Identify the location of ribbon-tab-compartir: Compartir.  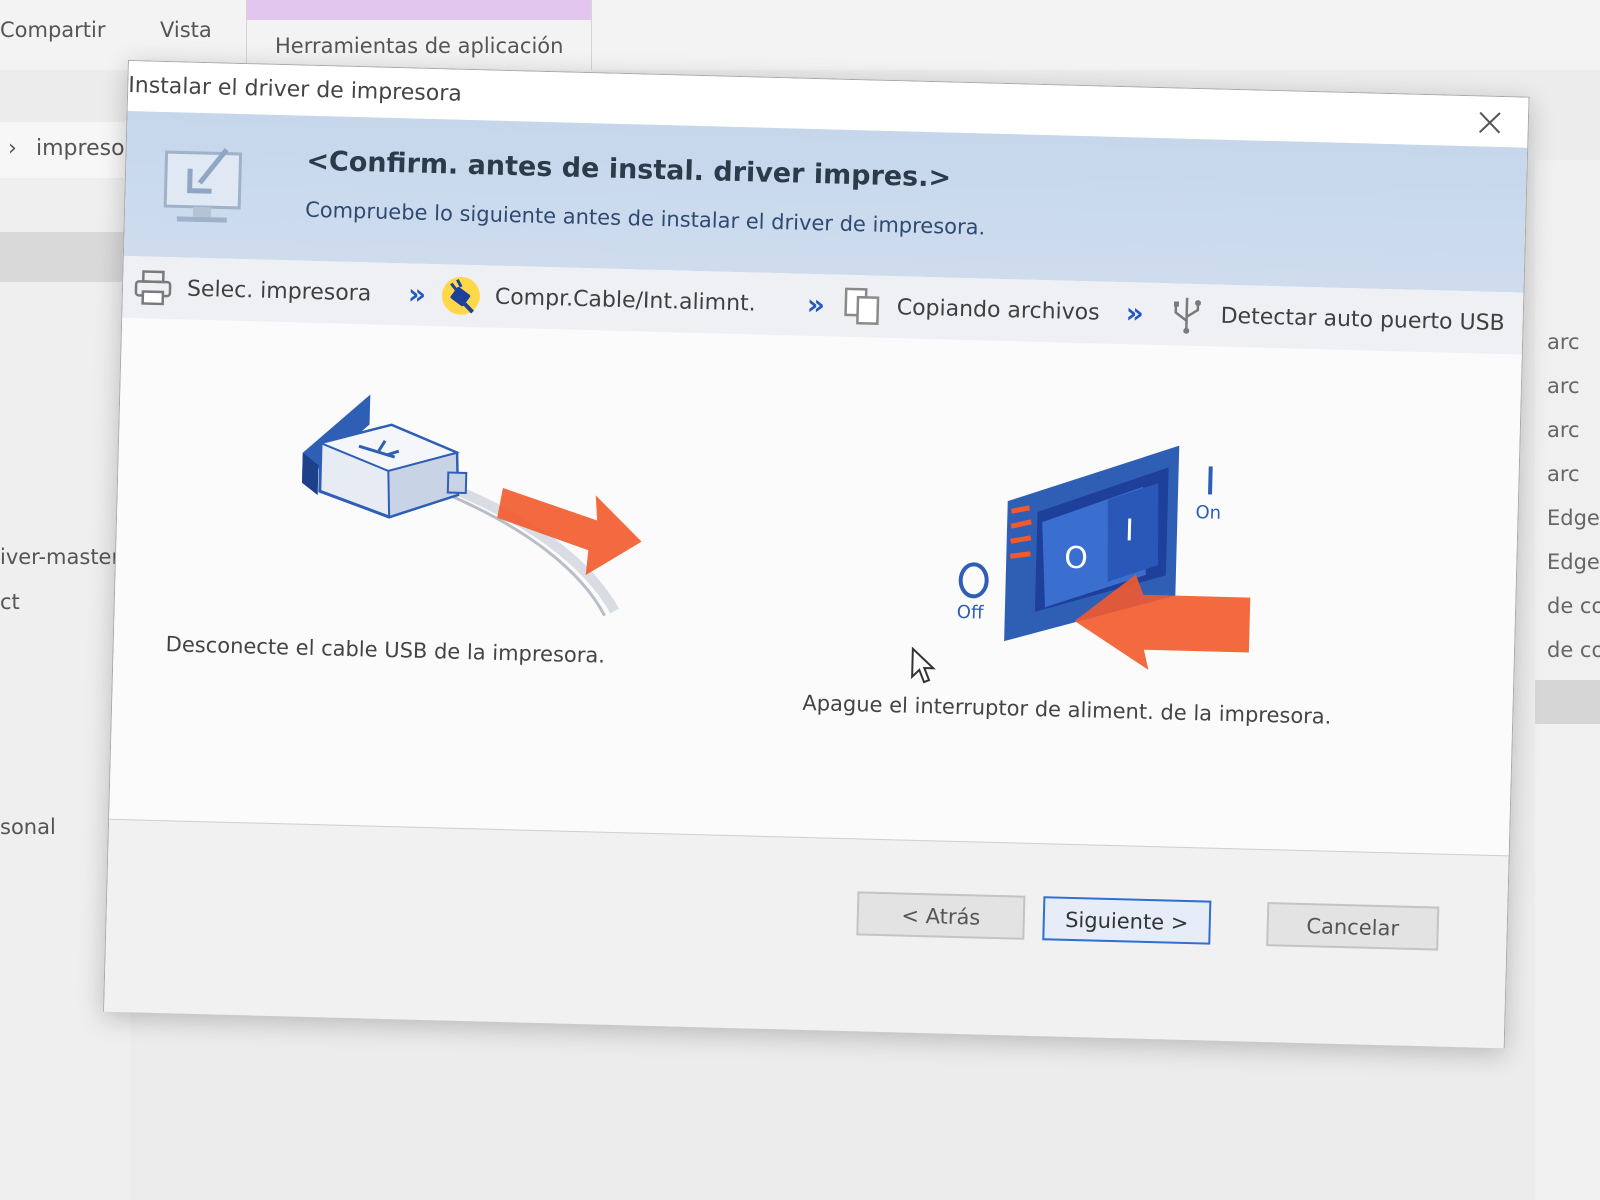
(53, 30).